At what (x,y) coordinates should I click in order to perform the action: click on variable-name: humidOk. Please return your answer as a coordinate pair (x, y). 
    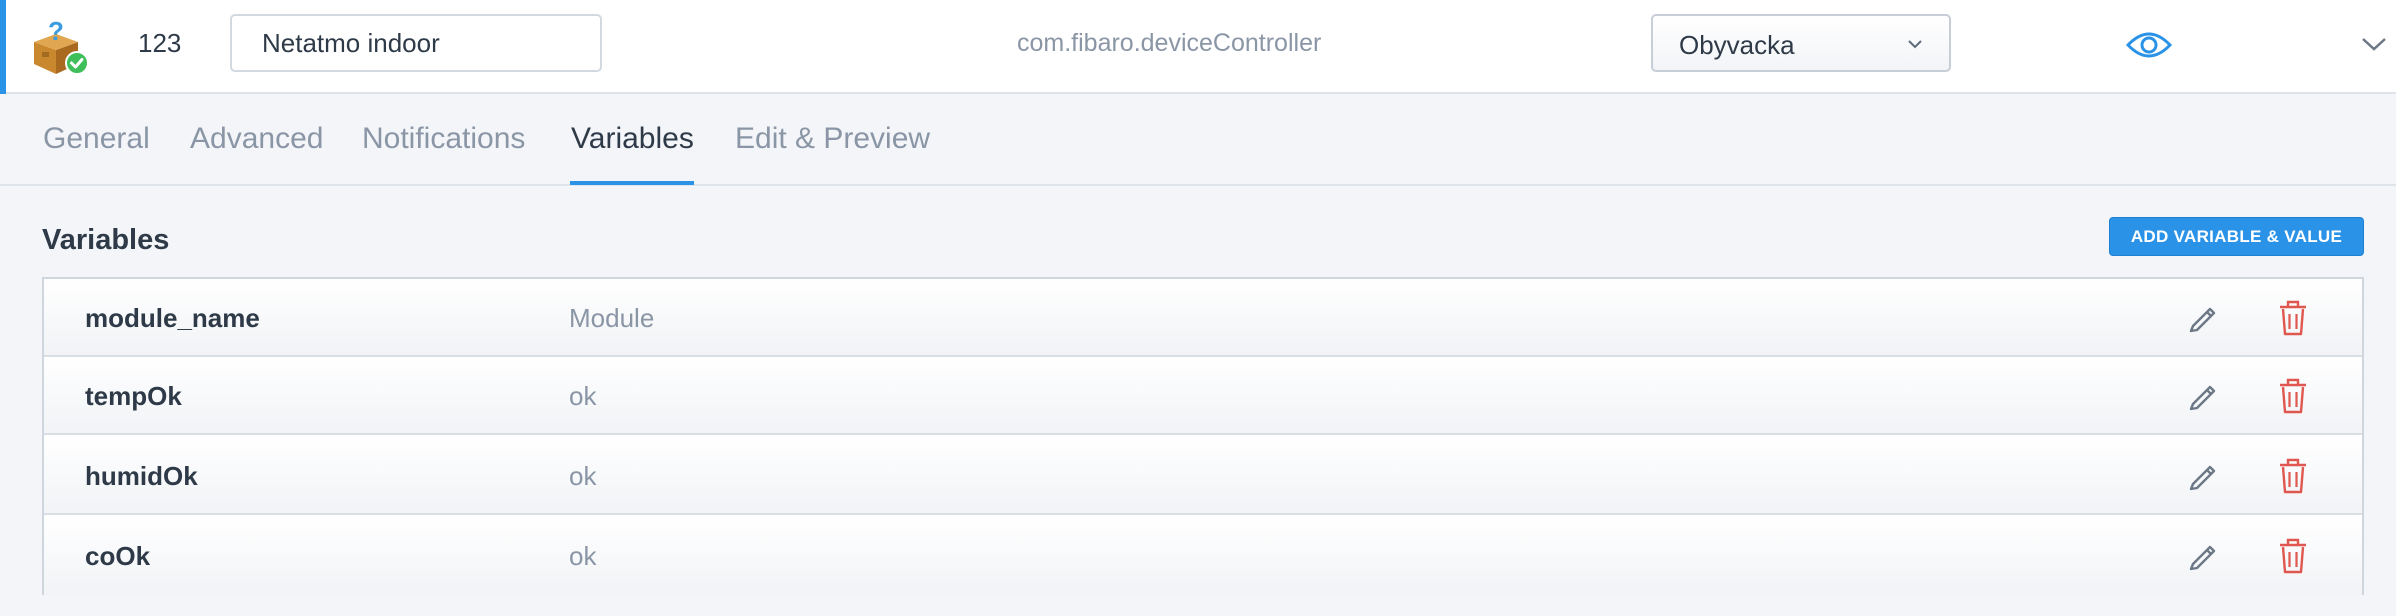
    Looking at the image, I should click on (141, 476).